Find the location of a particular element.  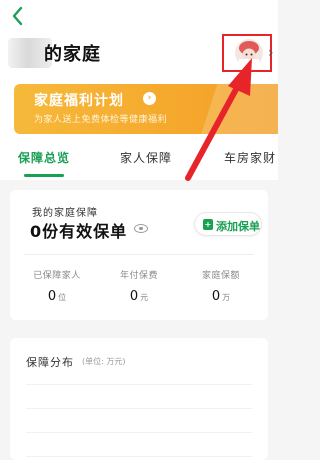

stat-unit: 位 is located at coordinates (62, 297).